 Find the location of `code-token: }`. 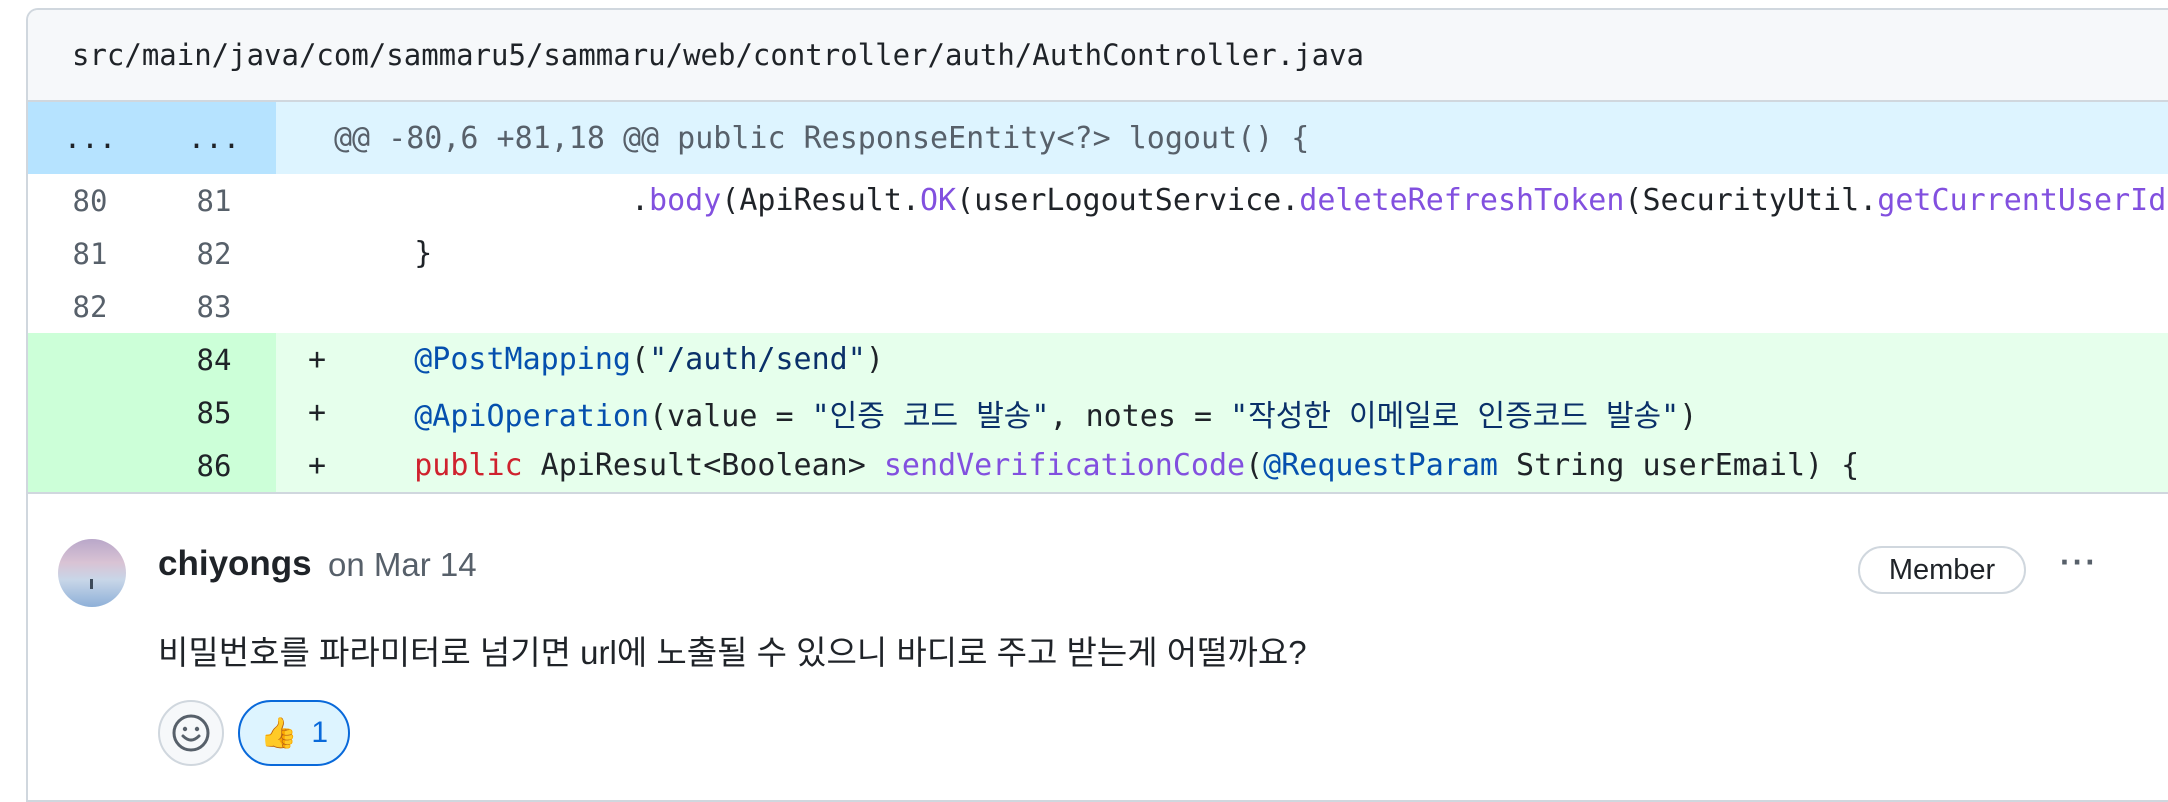

code-token: } is located at coordinates (387, 253).